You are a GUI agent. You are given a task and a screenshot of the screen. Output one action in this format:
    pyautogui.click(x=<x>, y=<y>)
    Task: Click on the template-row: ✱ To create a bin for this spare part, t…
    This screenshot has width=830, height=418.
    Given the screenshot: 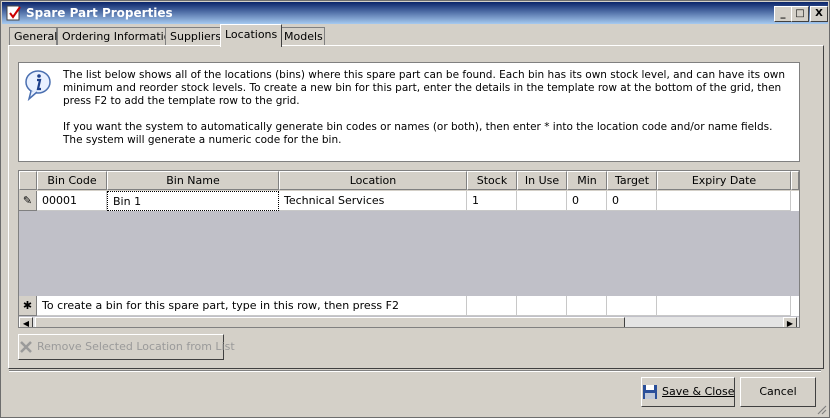 What is the action you would take?
    pyautogui.click(x=409, y=306)
    